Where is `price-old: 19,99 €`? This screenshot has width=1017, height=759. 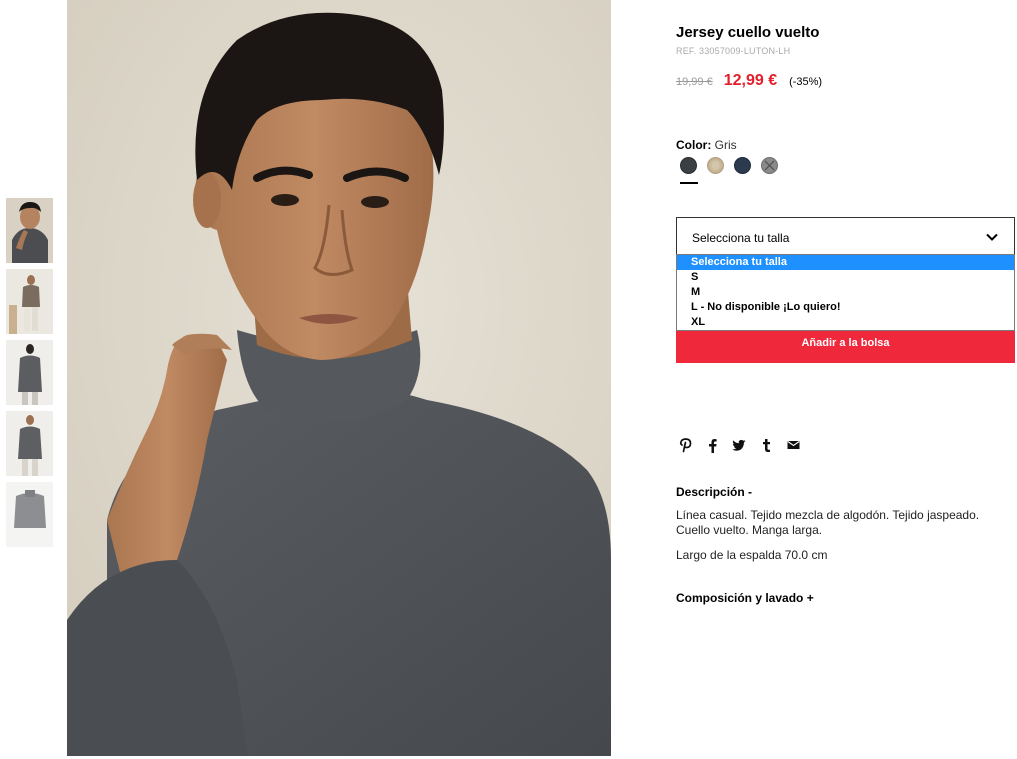
price-old: 19,99 € is located at coordinates (694, 82).